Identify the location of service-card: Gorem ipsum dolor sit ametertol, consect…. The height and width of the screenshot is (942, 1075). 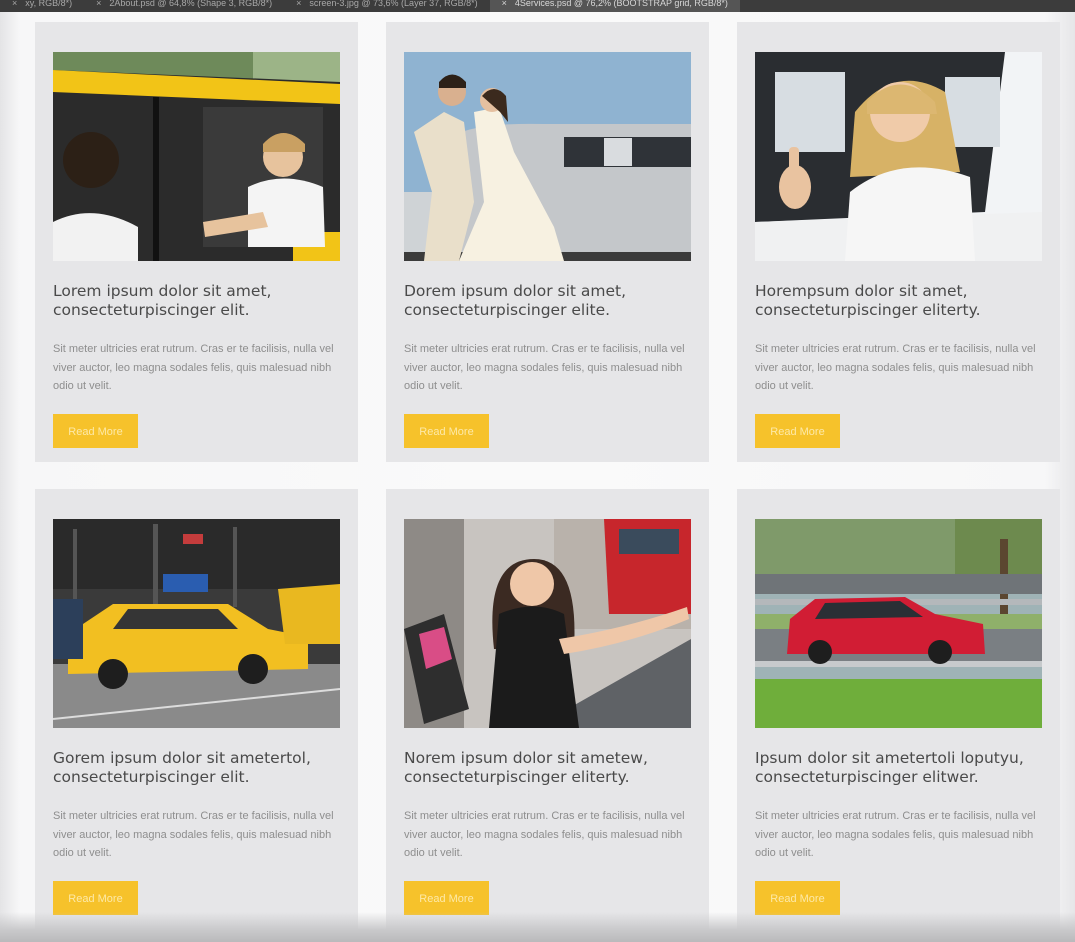
(196, 715).